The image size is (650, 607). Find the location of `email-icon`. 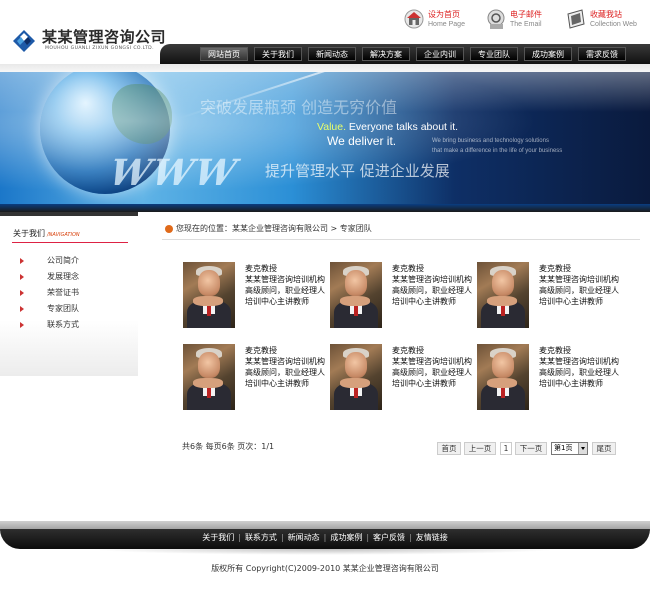

email-icon is located at coordinates (496, 19).